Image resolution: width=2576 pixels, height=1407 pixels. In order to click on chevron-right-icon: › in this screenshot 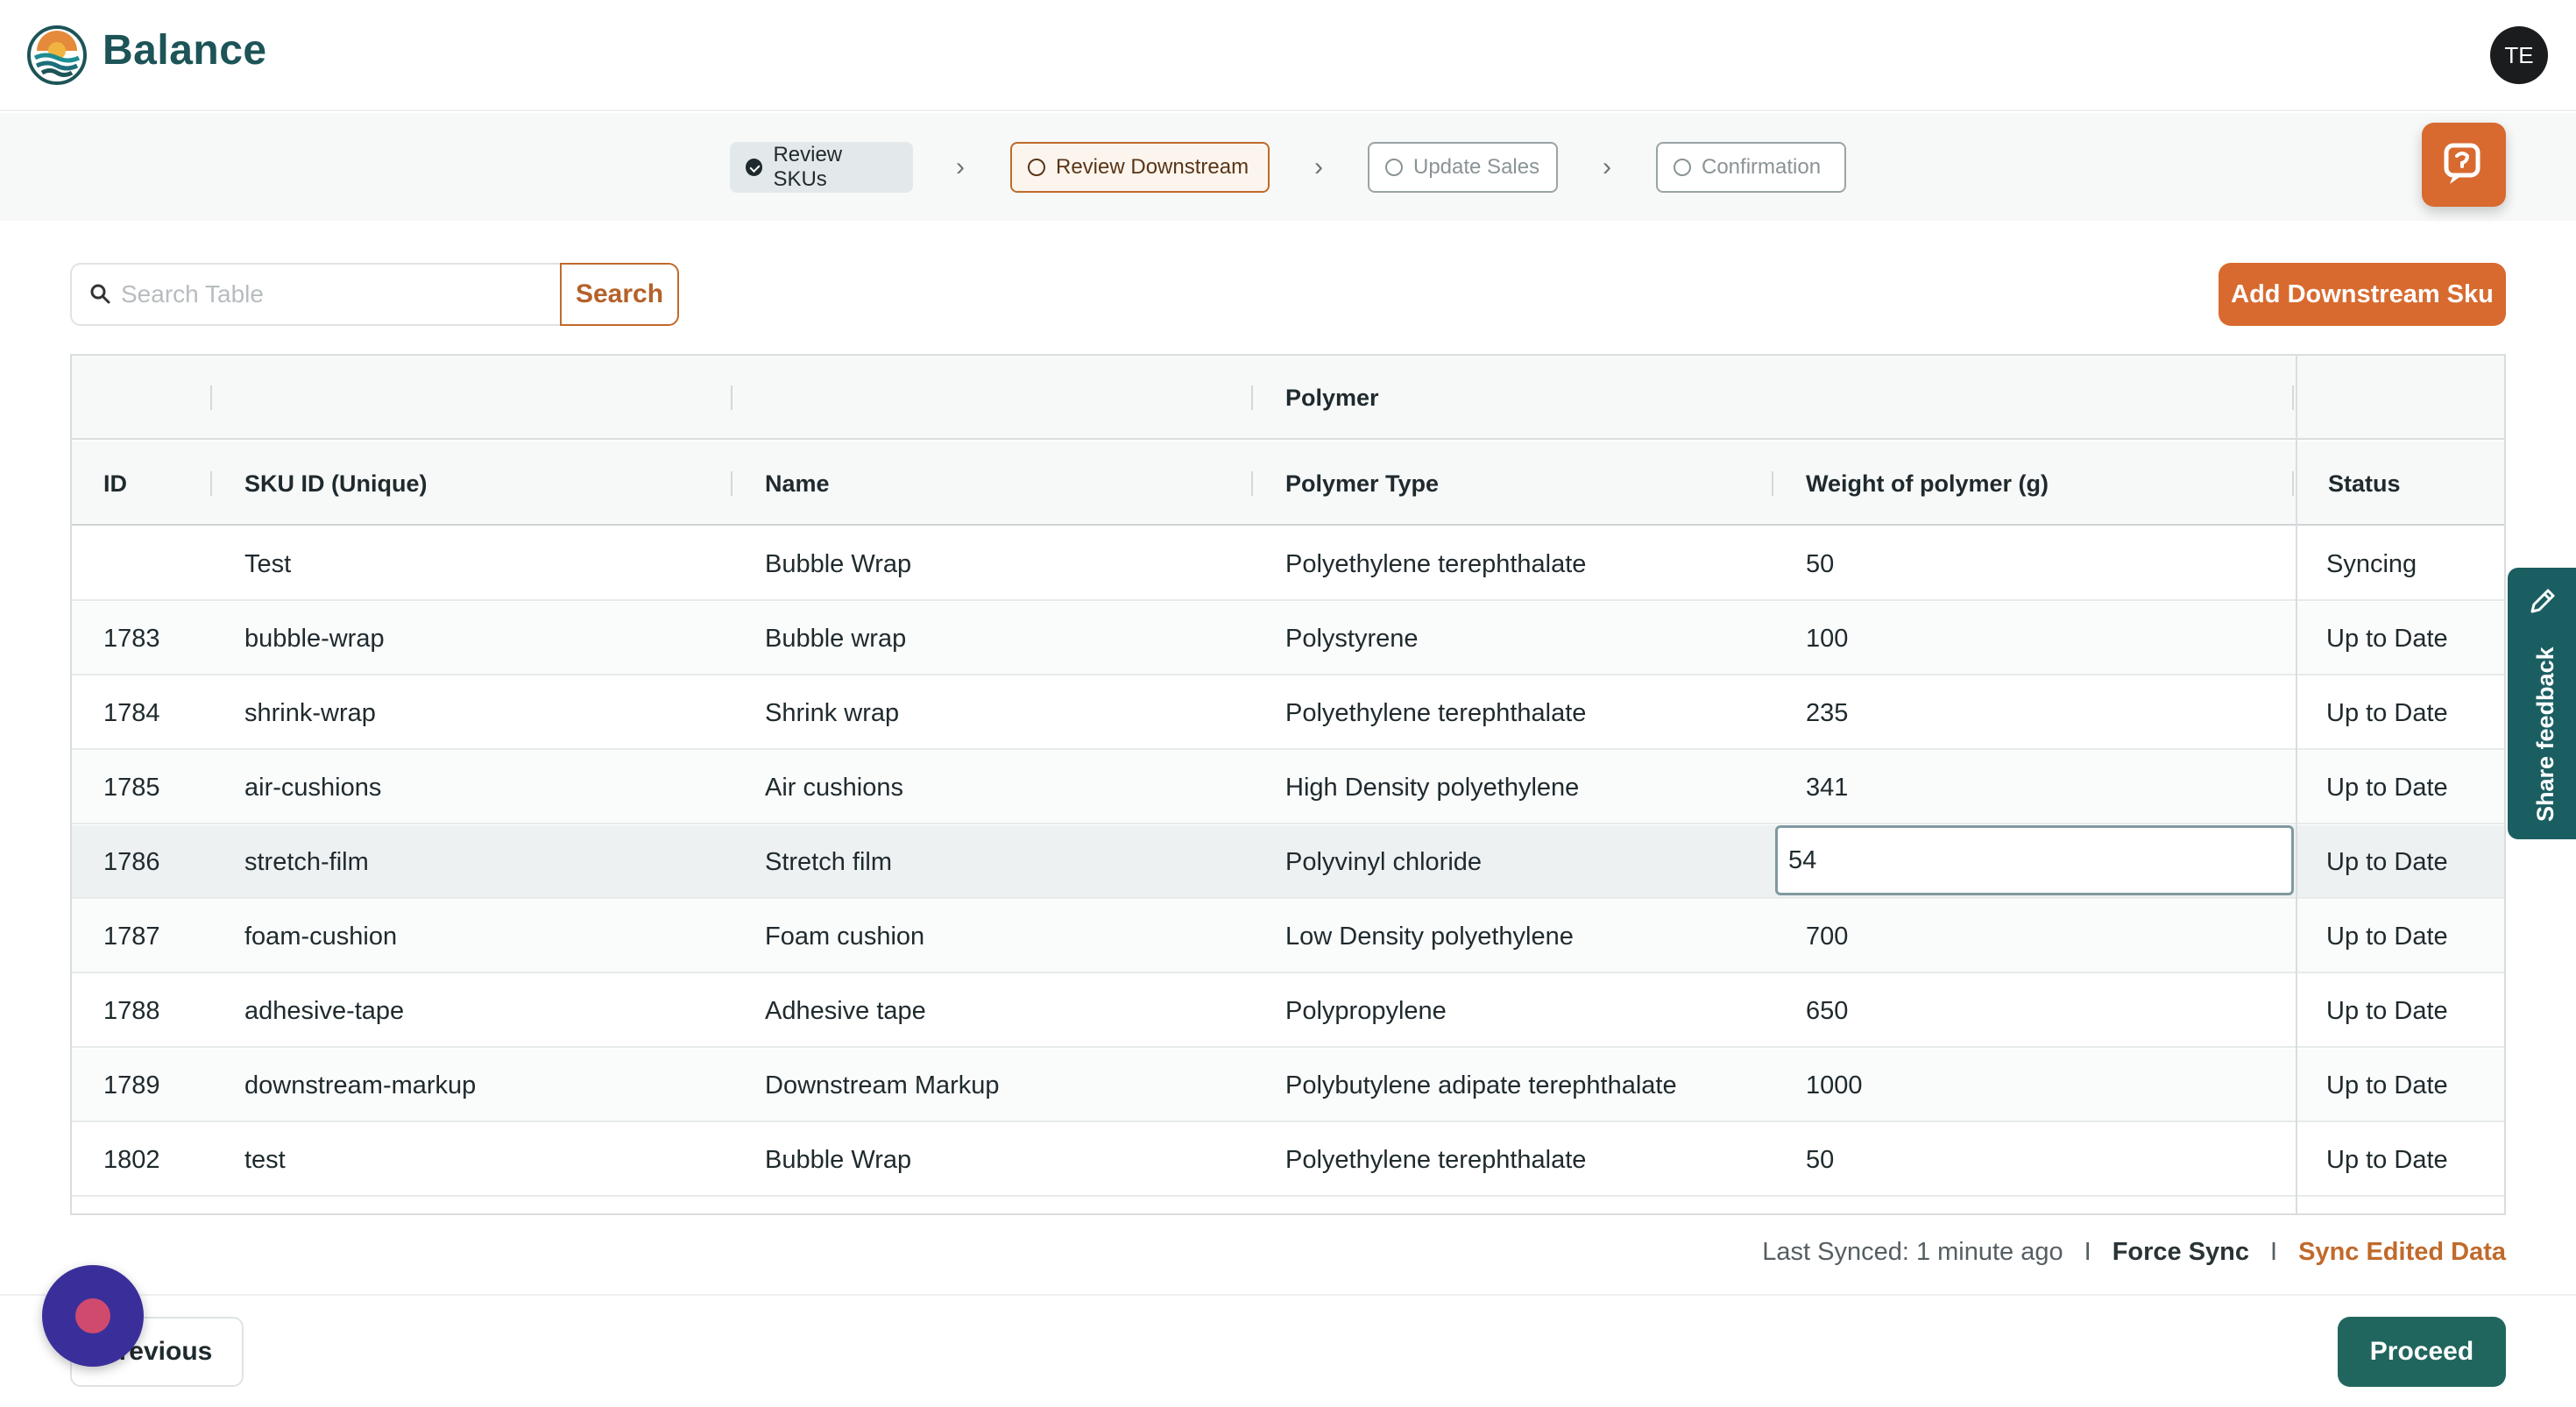, I will do `click(1607, 166)`.